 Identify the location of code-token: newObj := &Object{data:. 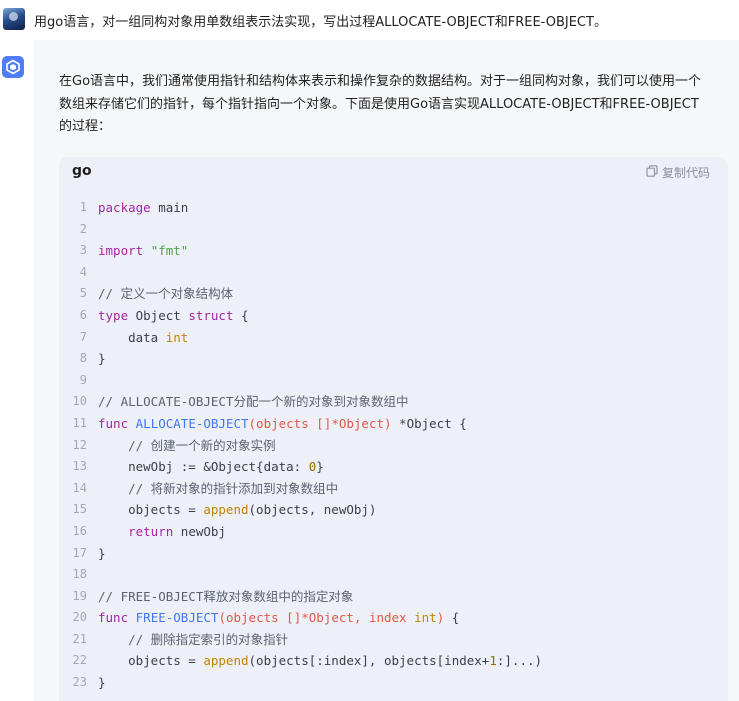
(203, 467).